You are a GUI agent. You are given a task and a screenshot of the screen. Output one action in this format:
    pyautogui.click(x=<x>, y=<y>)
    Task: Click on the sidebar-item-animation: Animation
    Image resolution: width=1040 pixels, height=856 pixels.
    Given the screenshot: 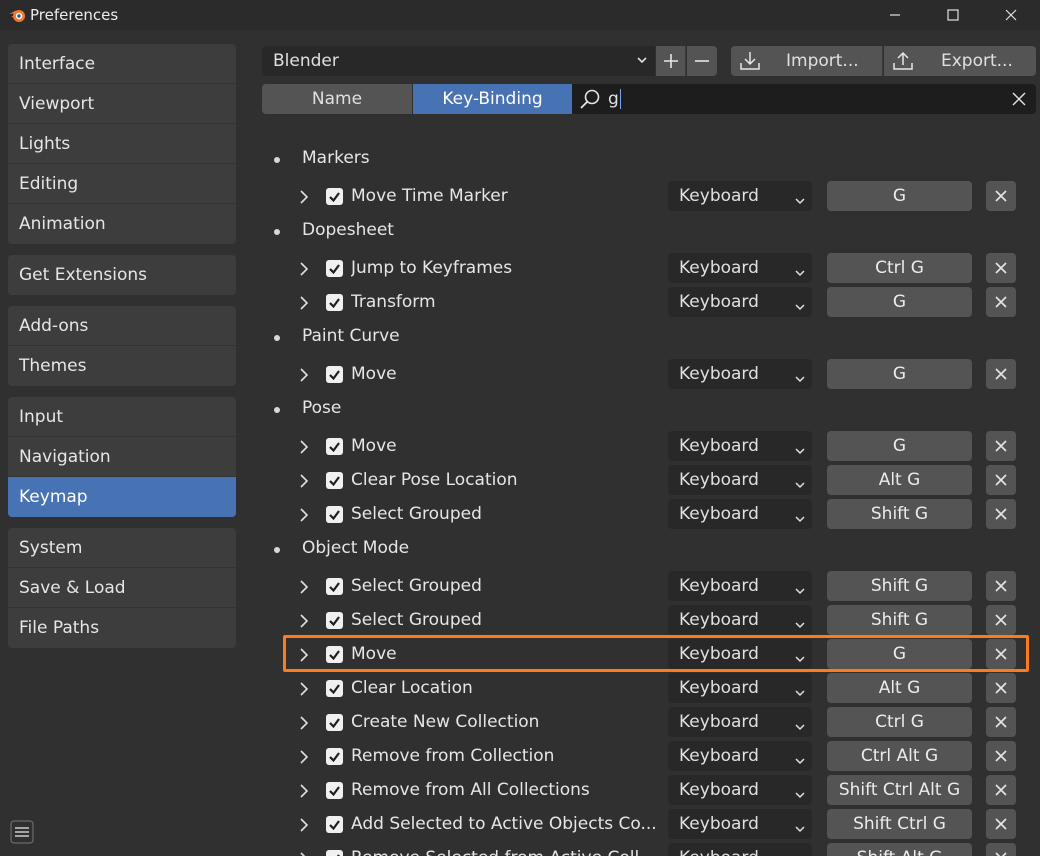 What is the action you would take?
    pyautogui.click(x=122, y=224)
    